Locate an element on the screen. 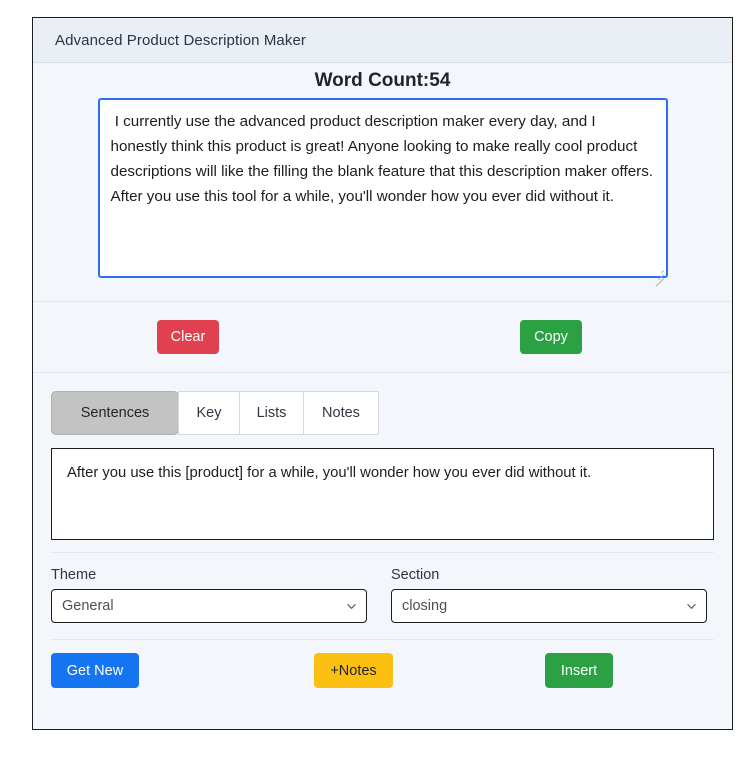 This screenshot has height=768, width=748. theme-field: Theme General is located at coordinates (209, 595).